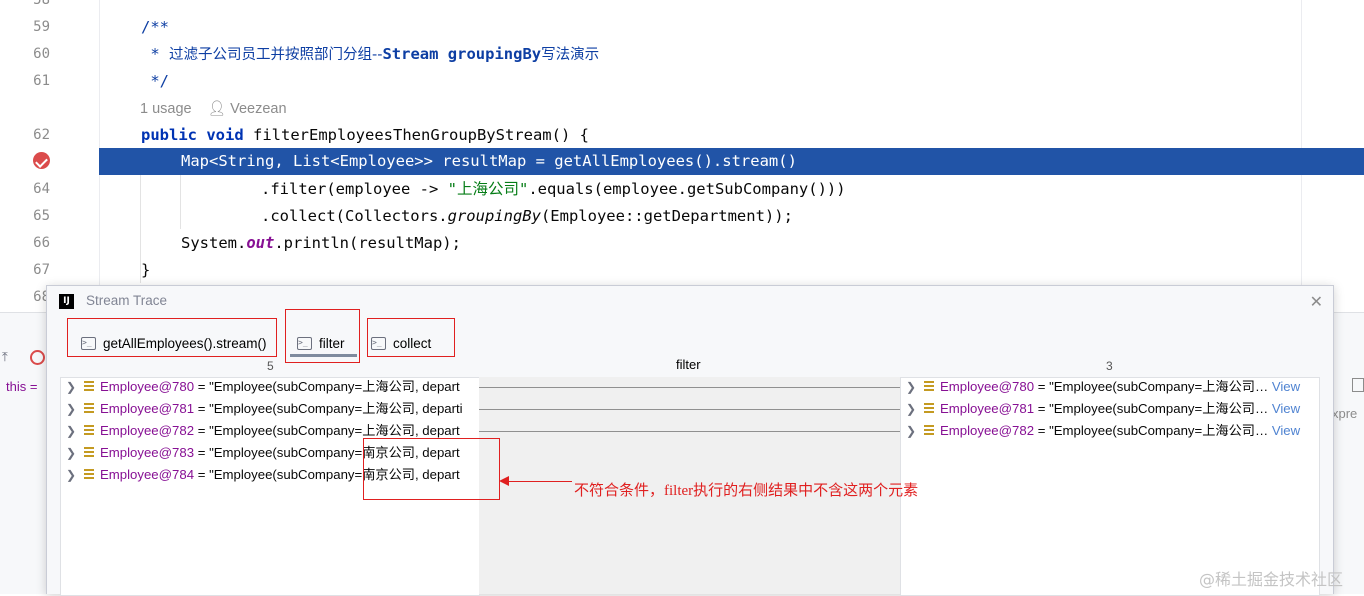 The width and height of the screenshot is (1364, 596). Describe the element at coordinates (260, 243) in the screenshot. I see `static-field: out` at that location.